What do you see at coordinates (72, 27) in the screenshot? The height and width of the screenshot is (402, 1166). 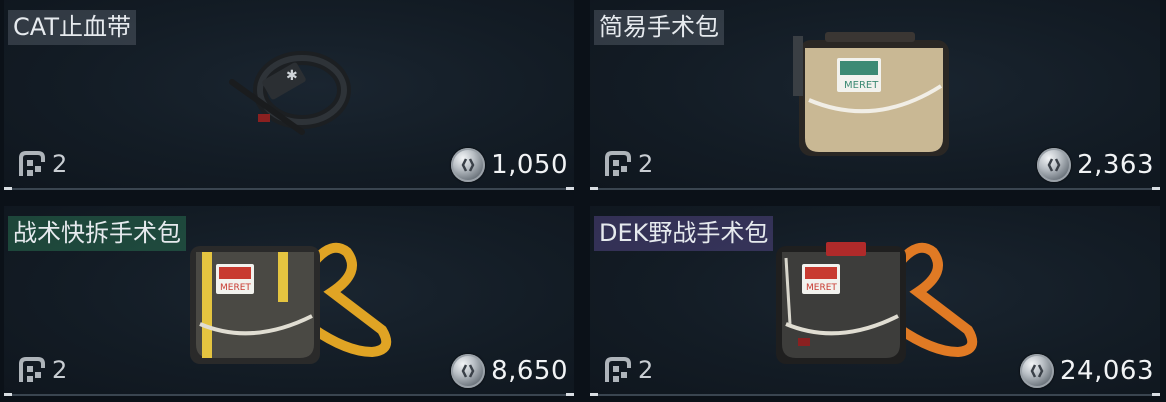 I see `item-name: CAT止血带` at bounding box center [72, 27].